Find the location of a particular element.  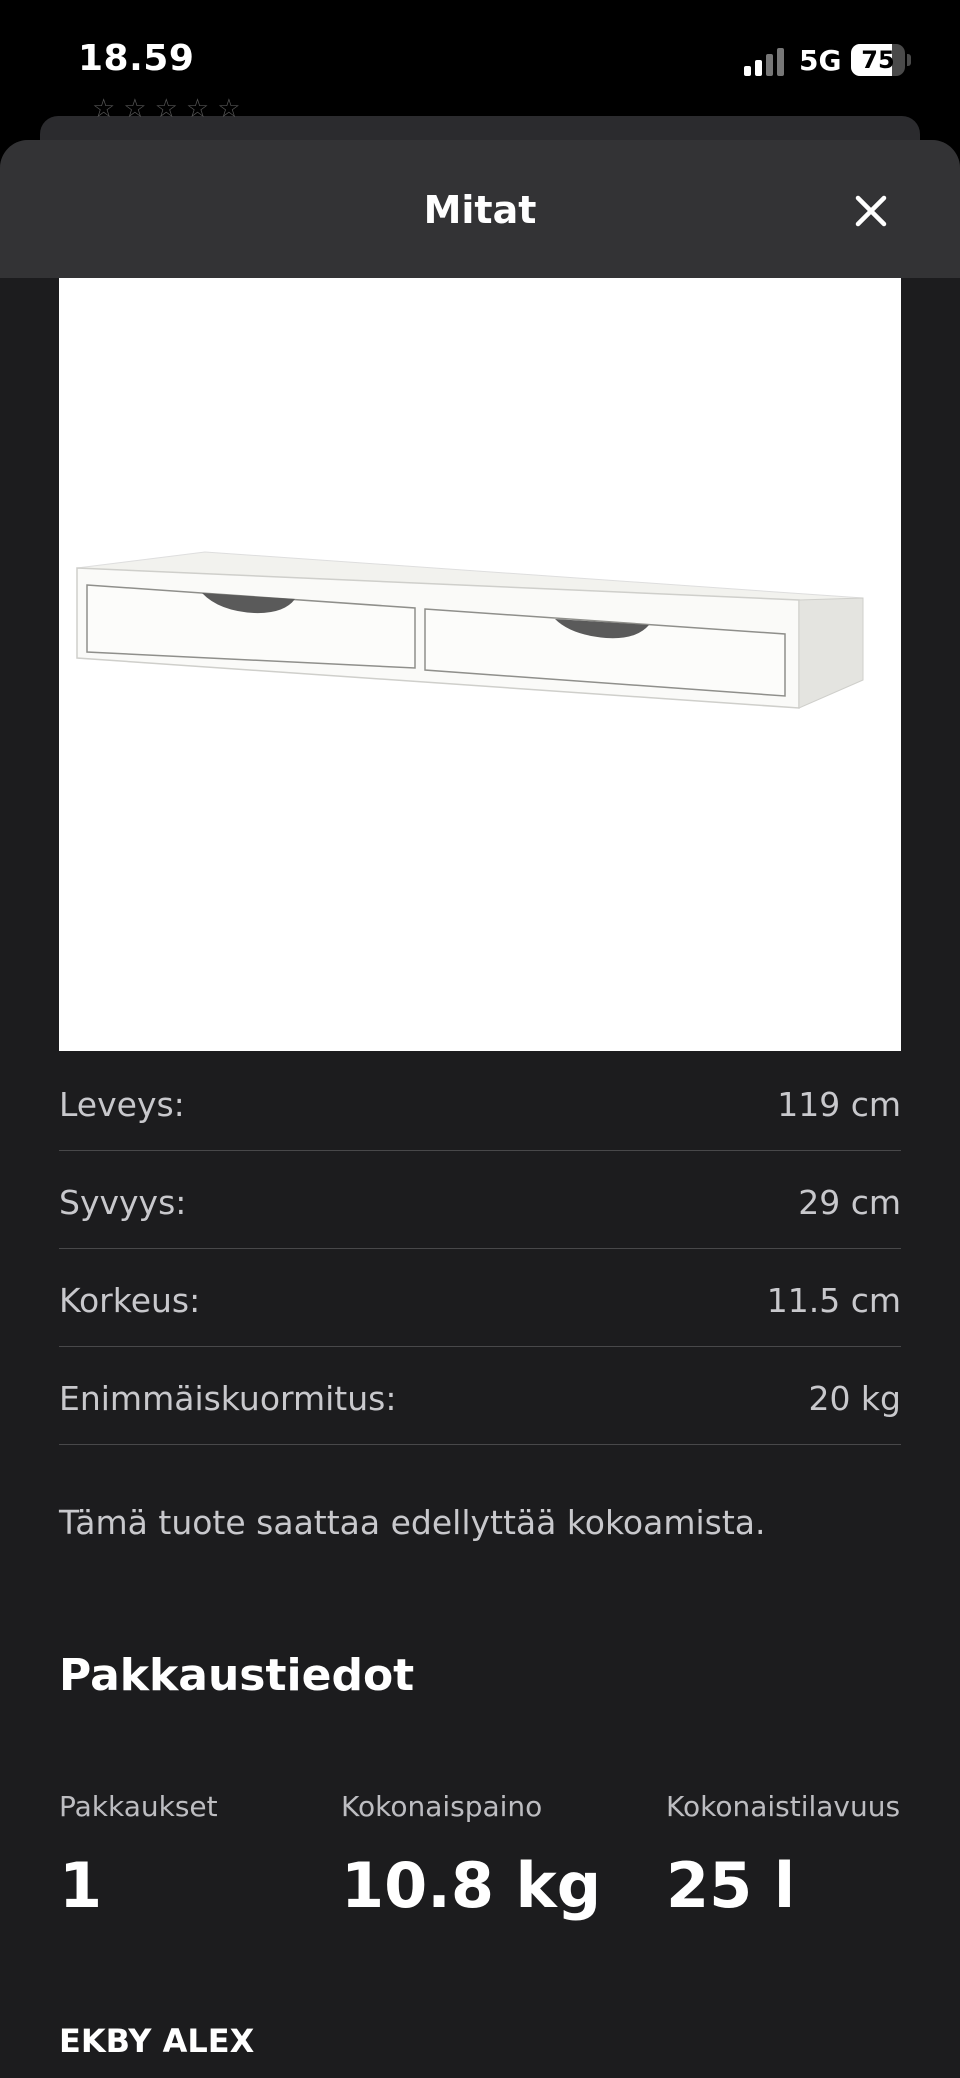

dimension-value: 119 cm is located at coordinates (839, 1104).